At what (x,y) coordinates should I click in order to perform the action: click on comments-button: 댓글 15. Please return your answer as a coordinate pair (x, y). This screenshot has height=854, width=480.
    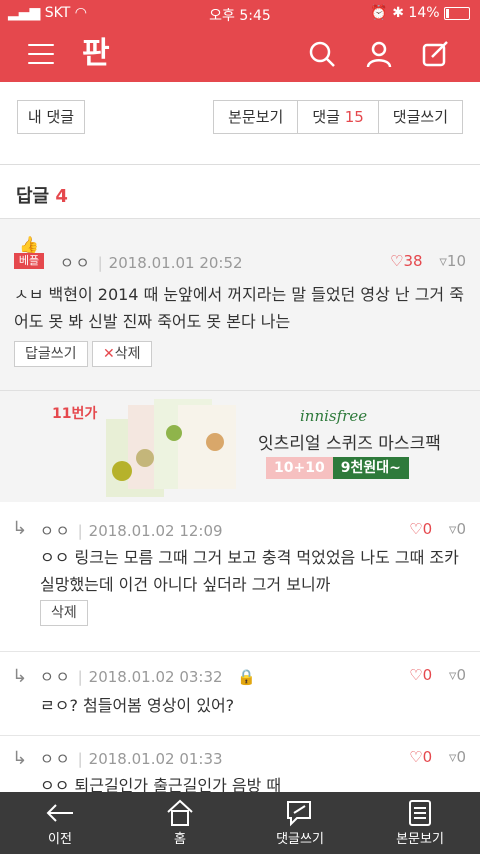
    Looking at the image, I should click on (338, 117).